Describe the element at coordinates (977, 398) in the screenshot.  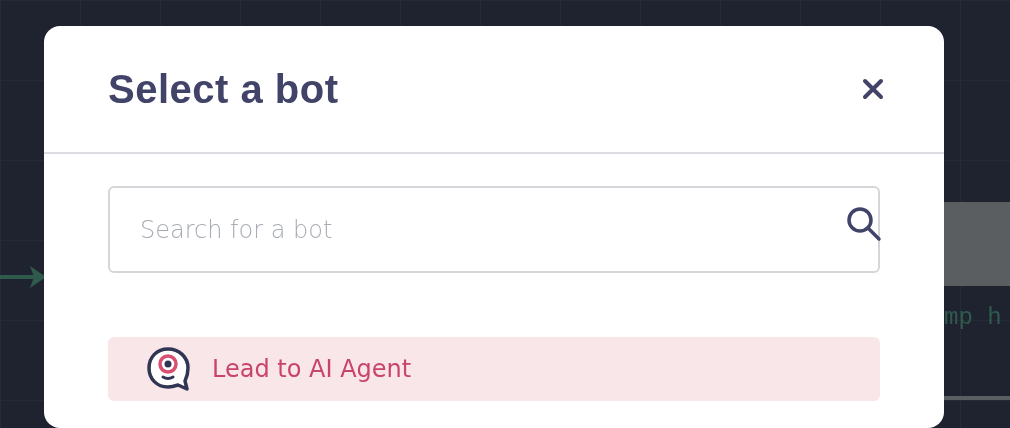
I see `node-border` at that location.